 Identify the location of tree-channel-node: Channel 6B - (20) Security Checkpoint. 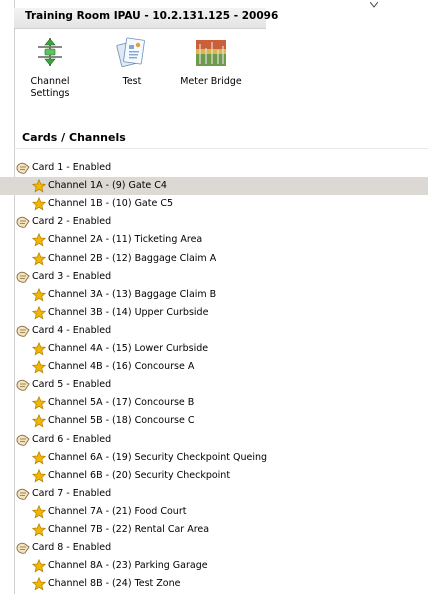
(214, 476).